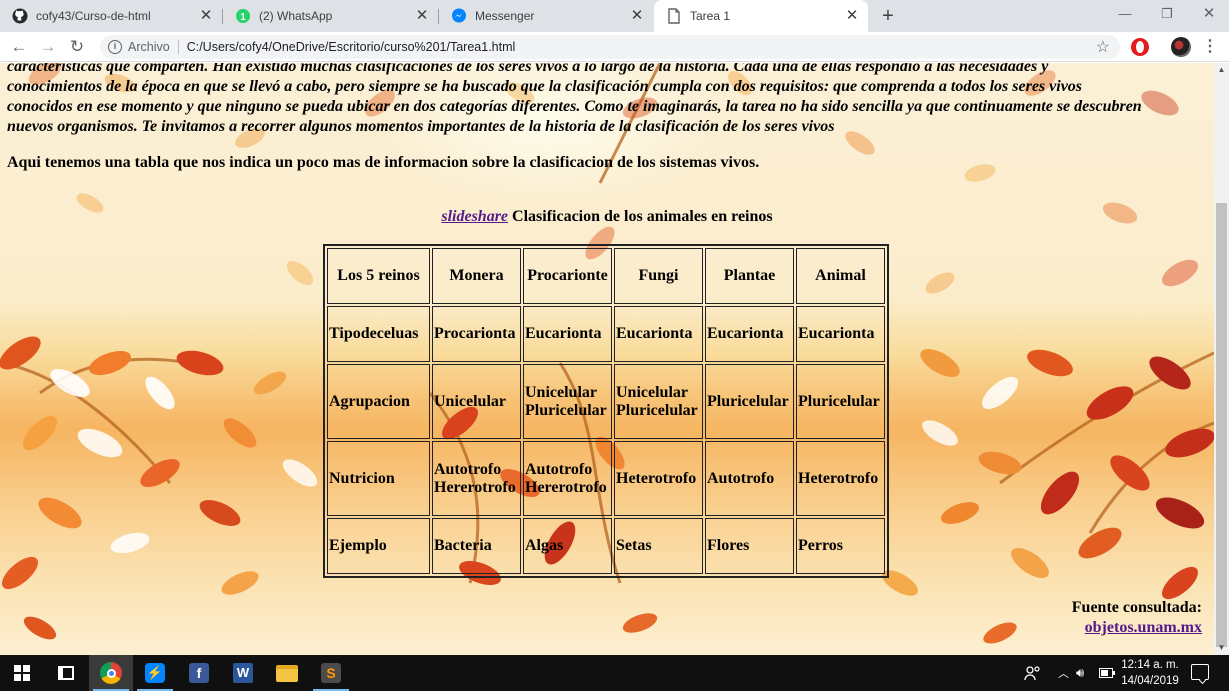  I want to click on tab-title: cofy43/Curso-de-html, so click(93, 16).